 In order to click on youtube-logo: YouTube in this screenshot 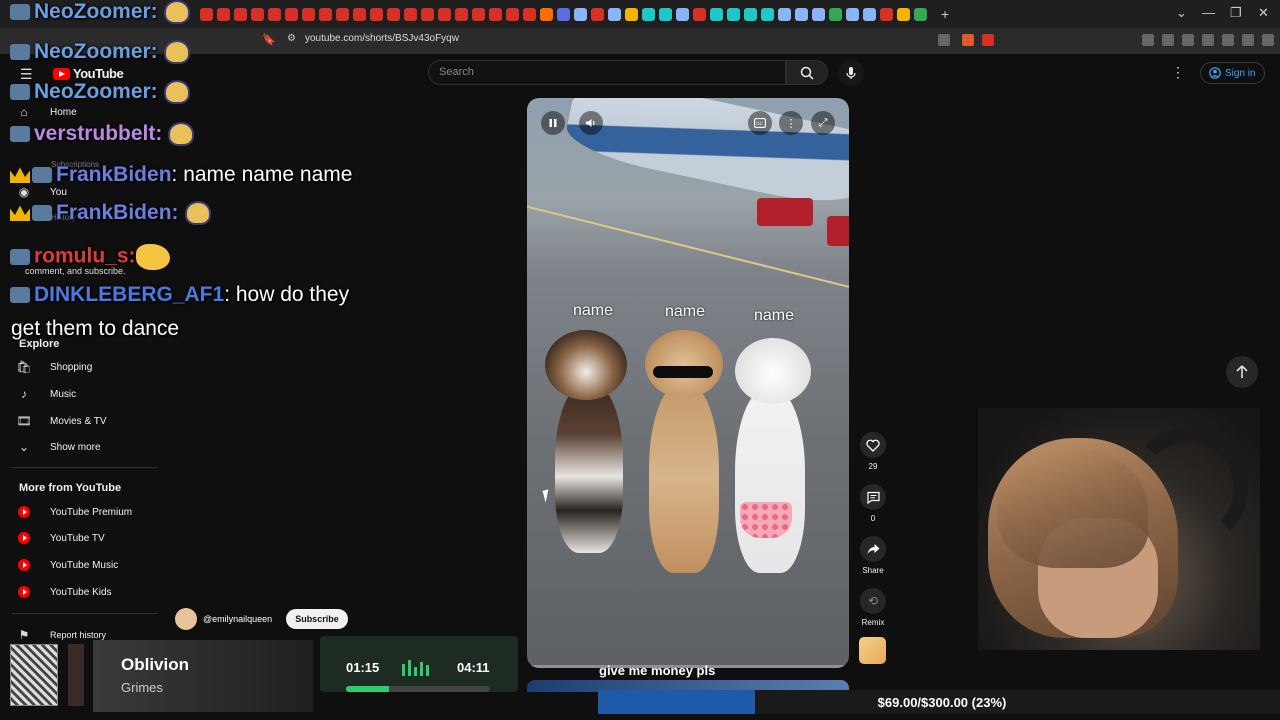, I will do `click(88, 73)`.